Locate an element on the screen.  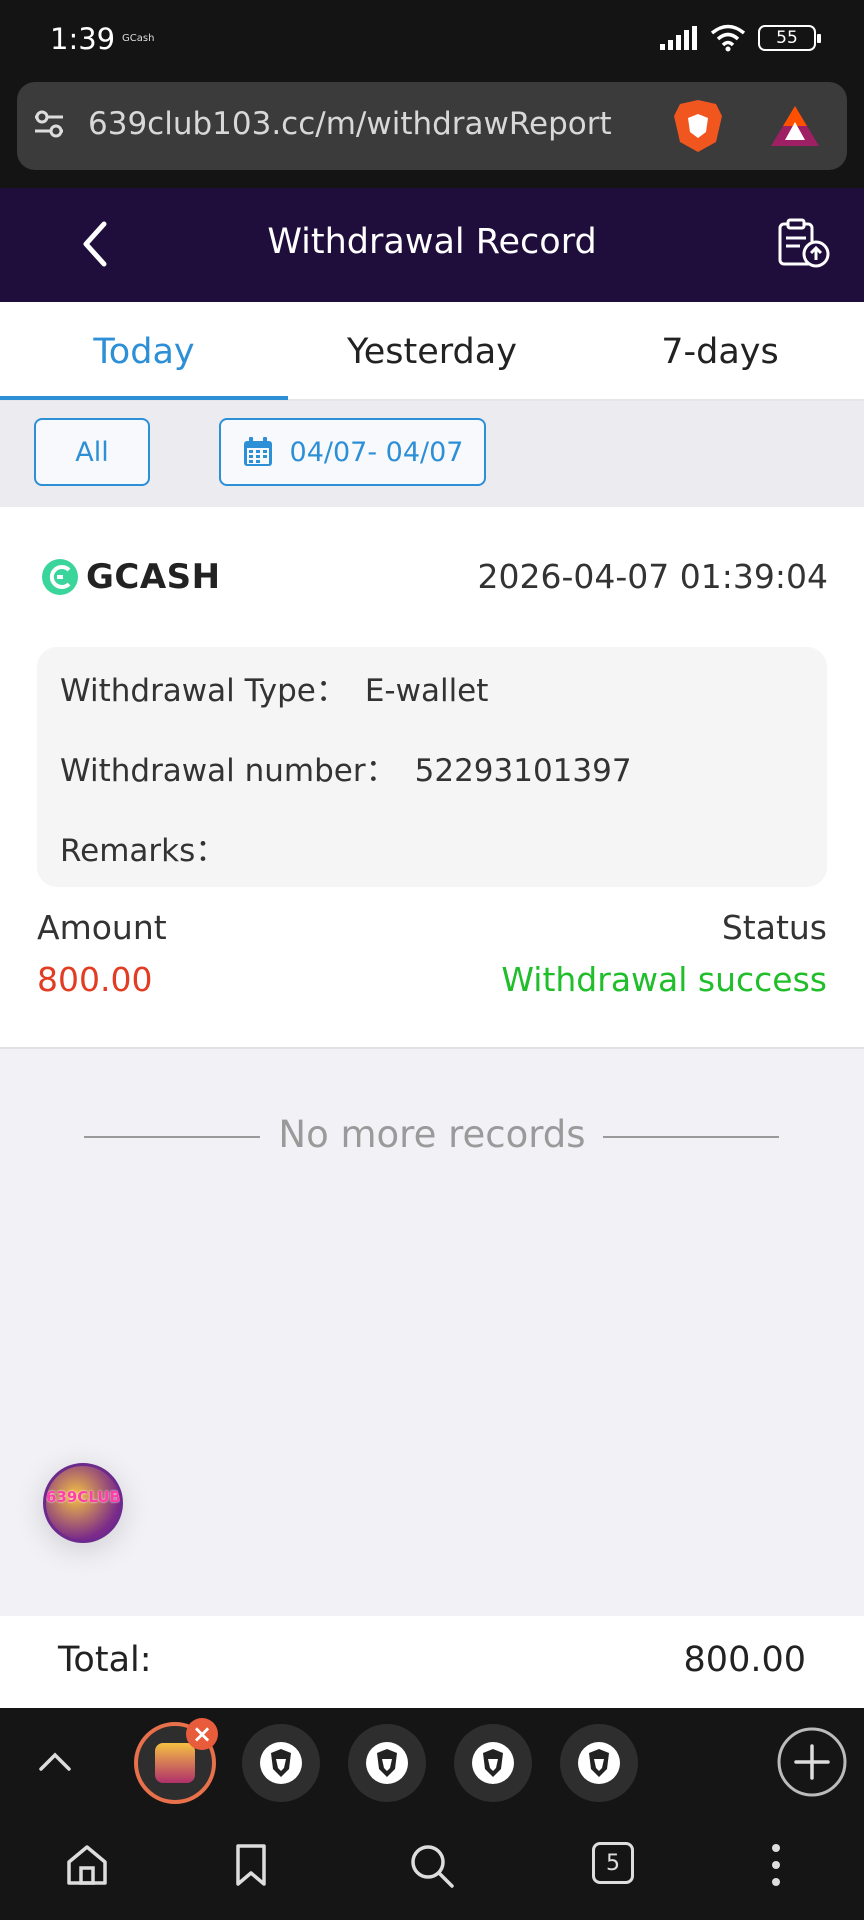
amount-value: 800.00 is located at coordinates (95, 979).